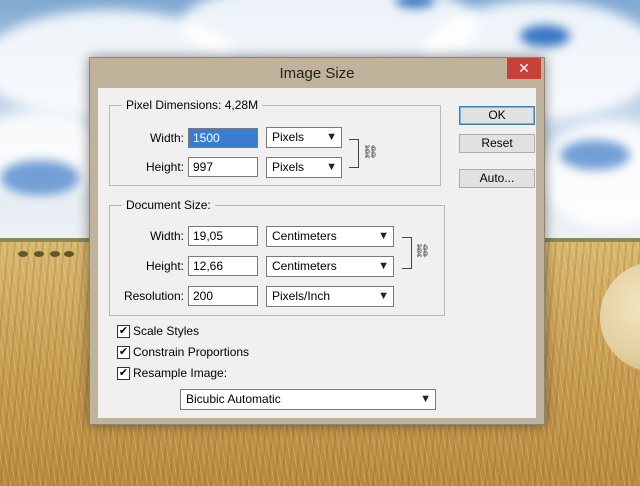  I want to click on pixel-height-unit-select: Pixels ▼, so click(304, 167).